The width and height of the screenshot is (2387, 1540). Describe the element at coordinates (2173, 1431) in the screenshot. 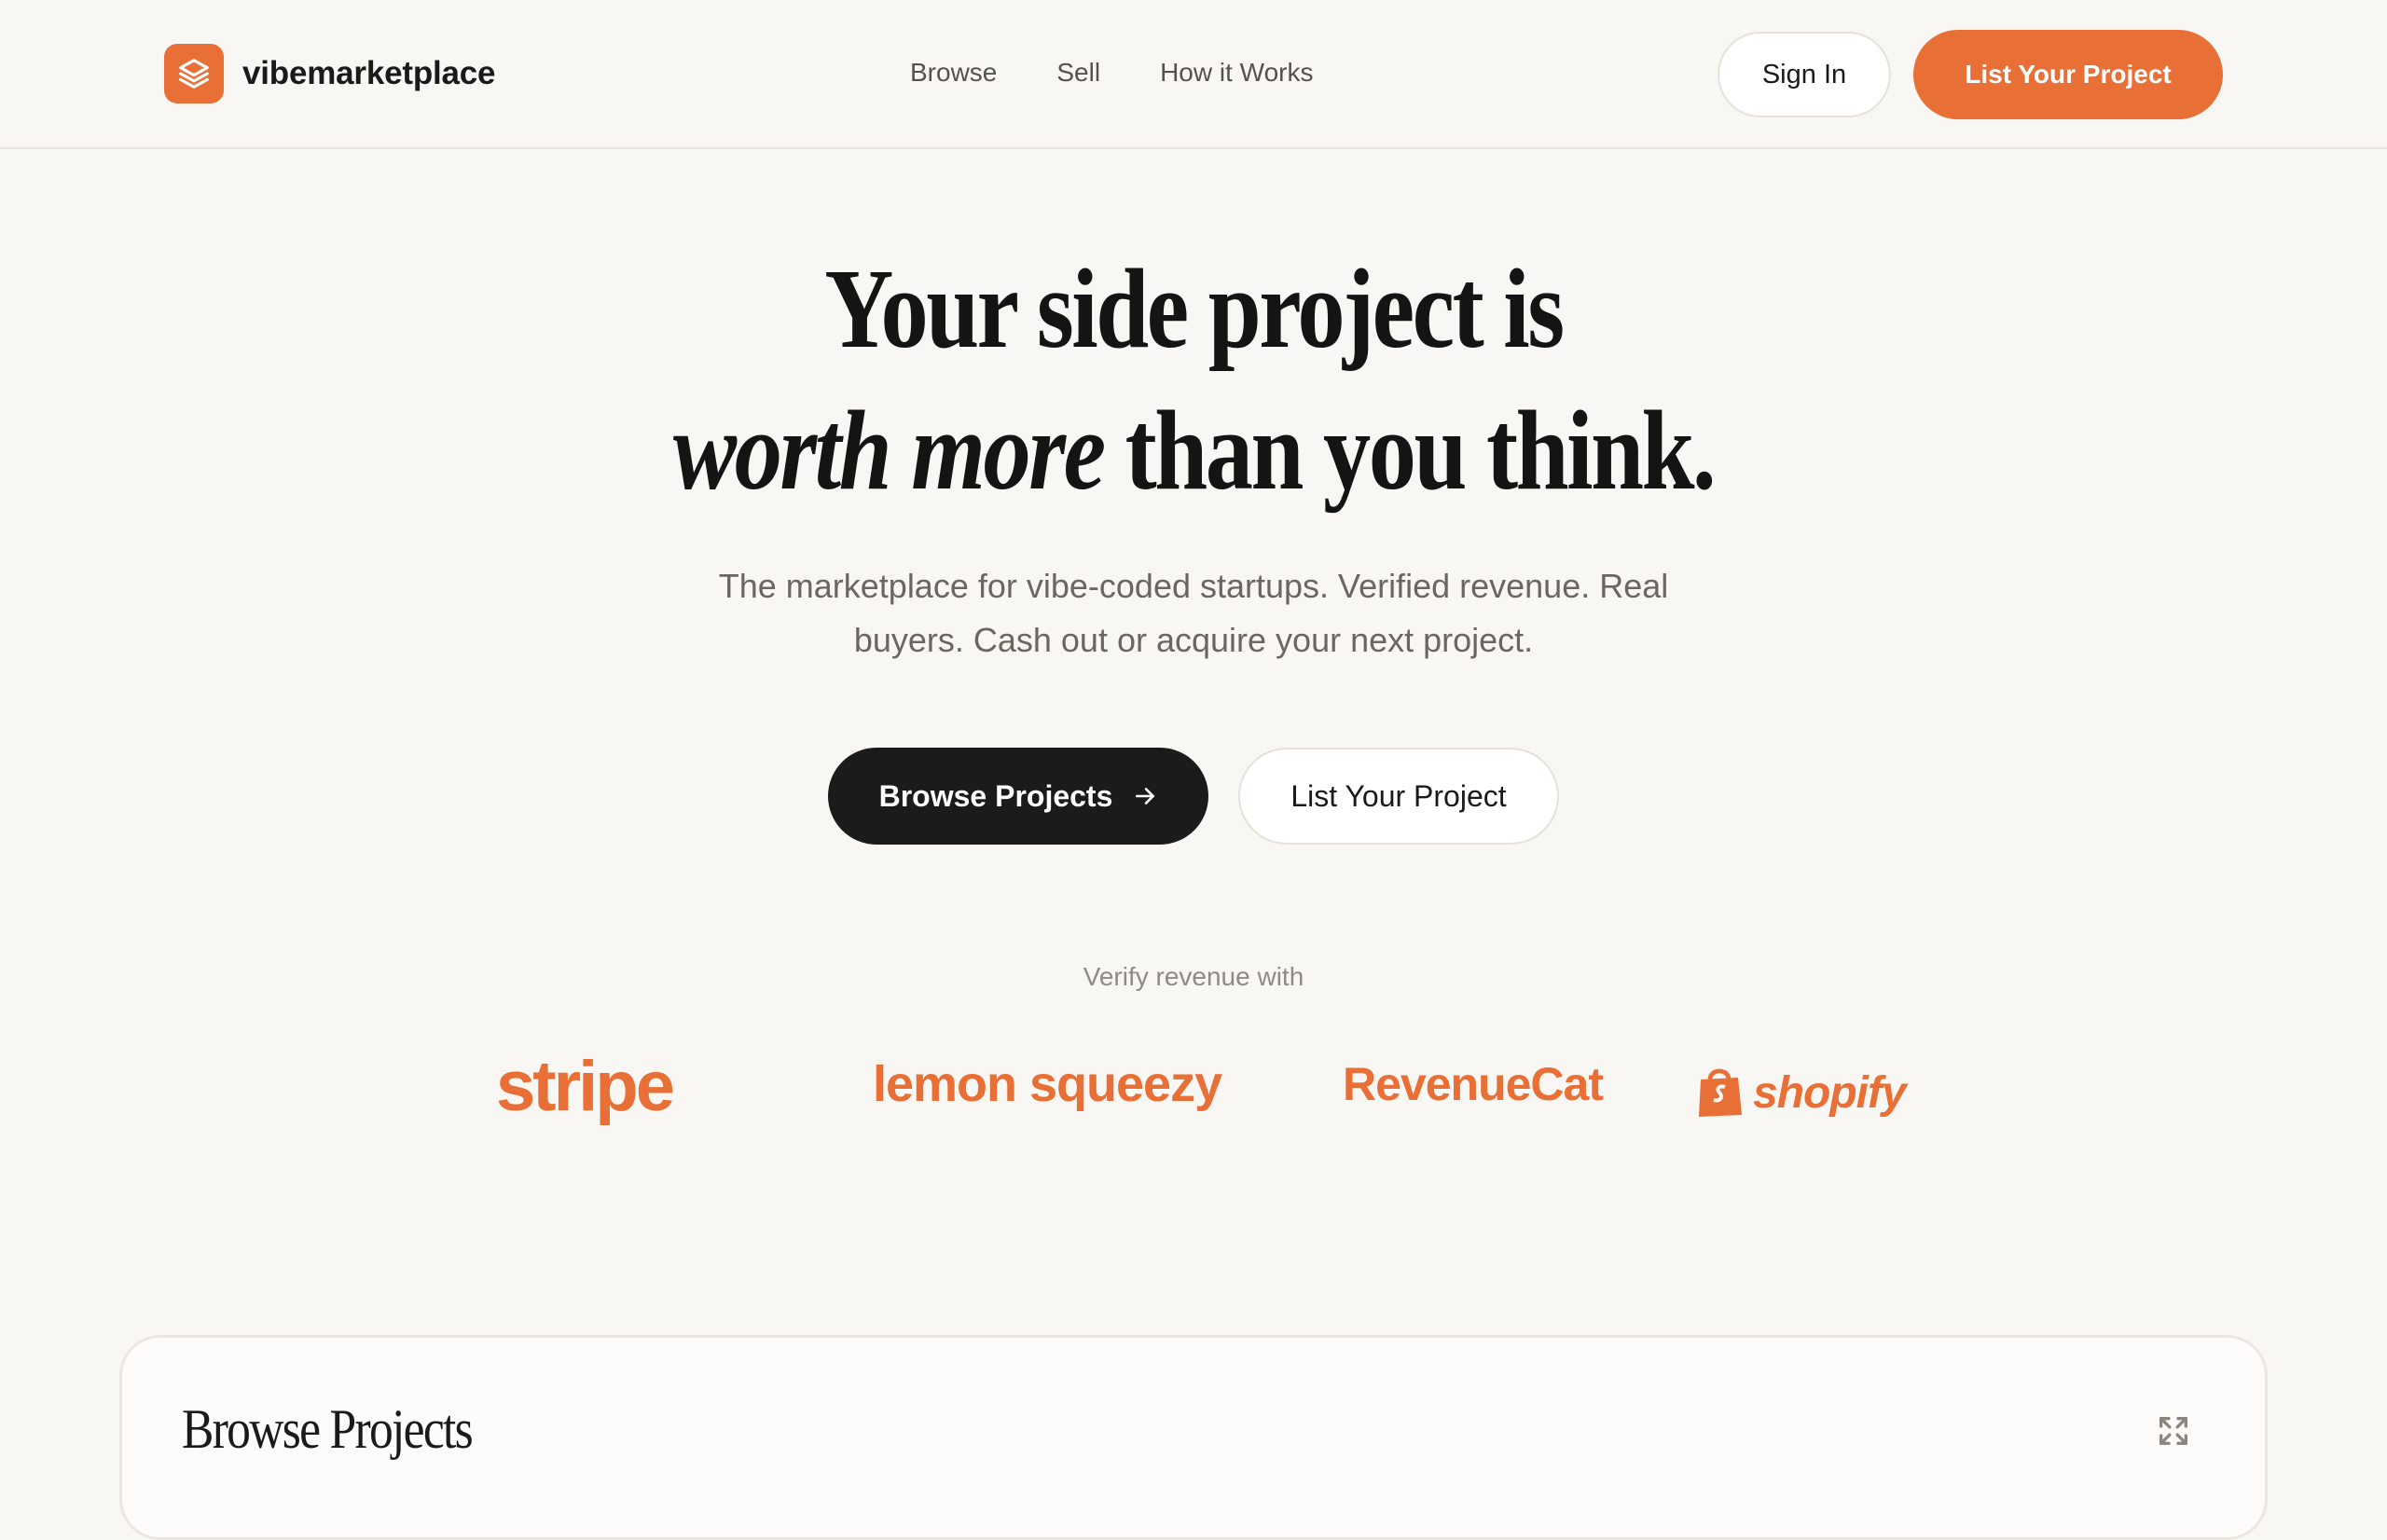

I see `expand-icon` at that location.